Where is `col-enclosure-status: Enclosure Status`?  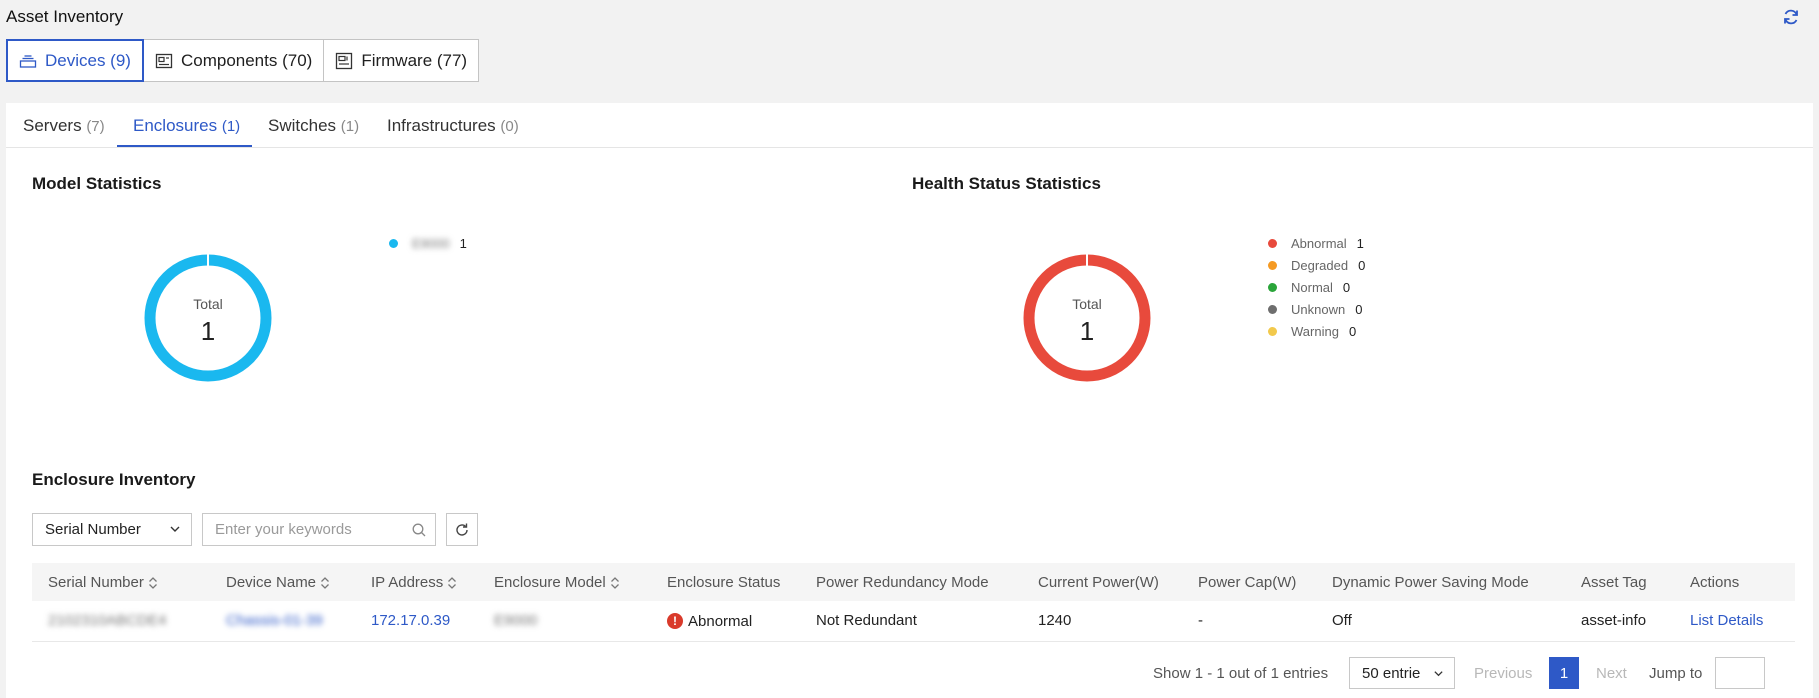 col-enclosure-status: Enclosure Status is located at coordinates (725, 582).